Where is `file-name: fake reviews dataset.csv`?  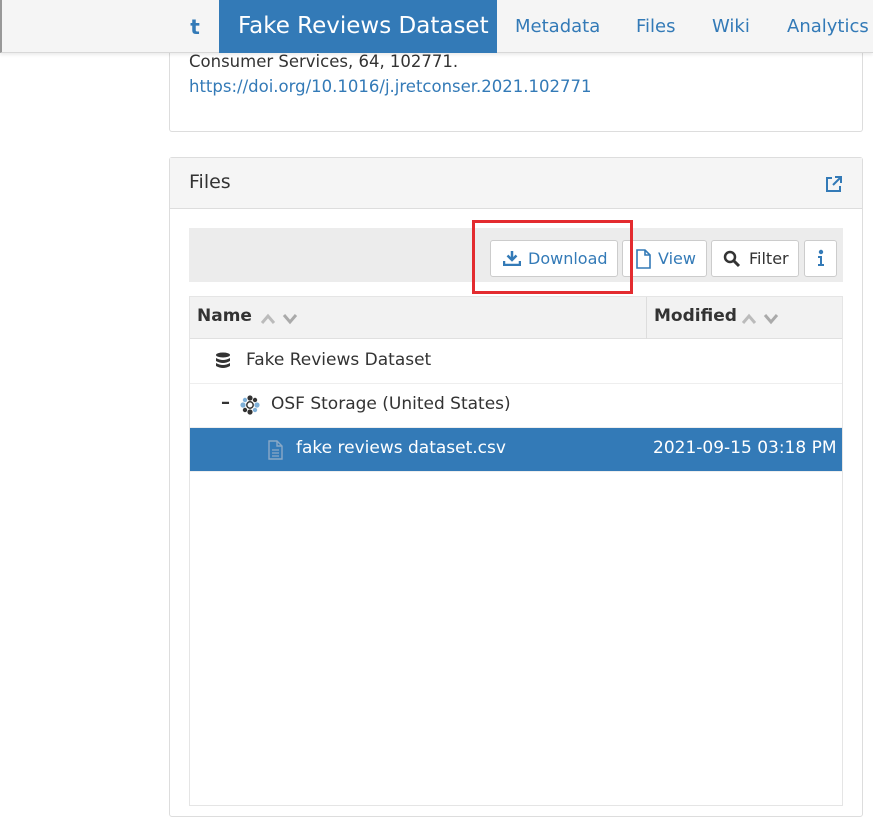 file-name: fake reviews dataset.csv is located at coordinates (401, 448).